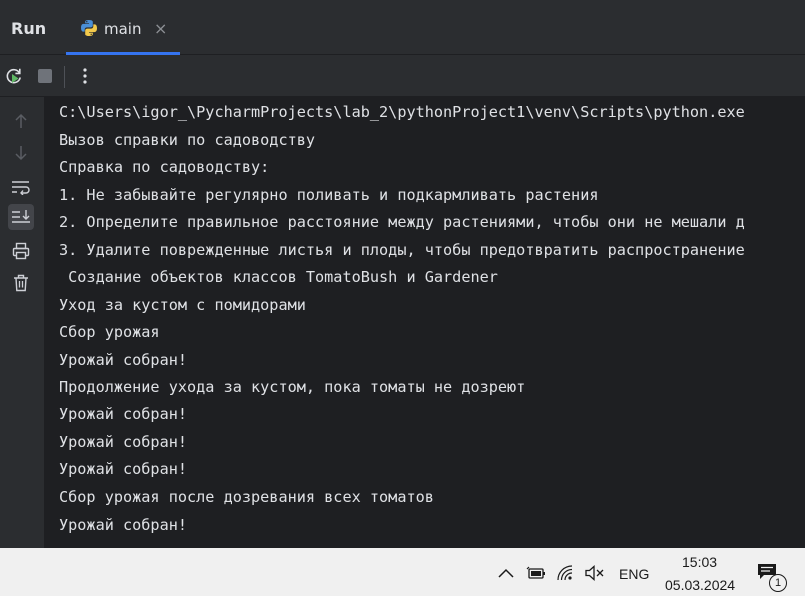 Image resolution: width=805 pixels, height=596 pixels. I want to click on show-hidden-icons-button, so click(506, 573).